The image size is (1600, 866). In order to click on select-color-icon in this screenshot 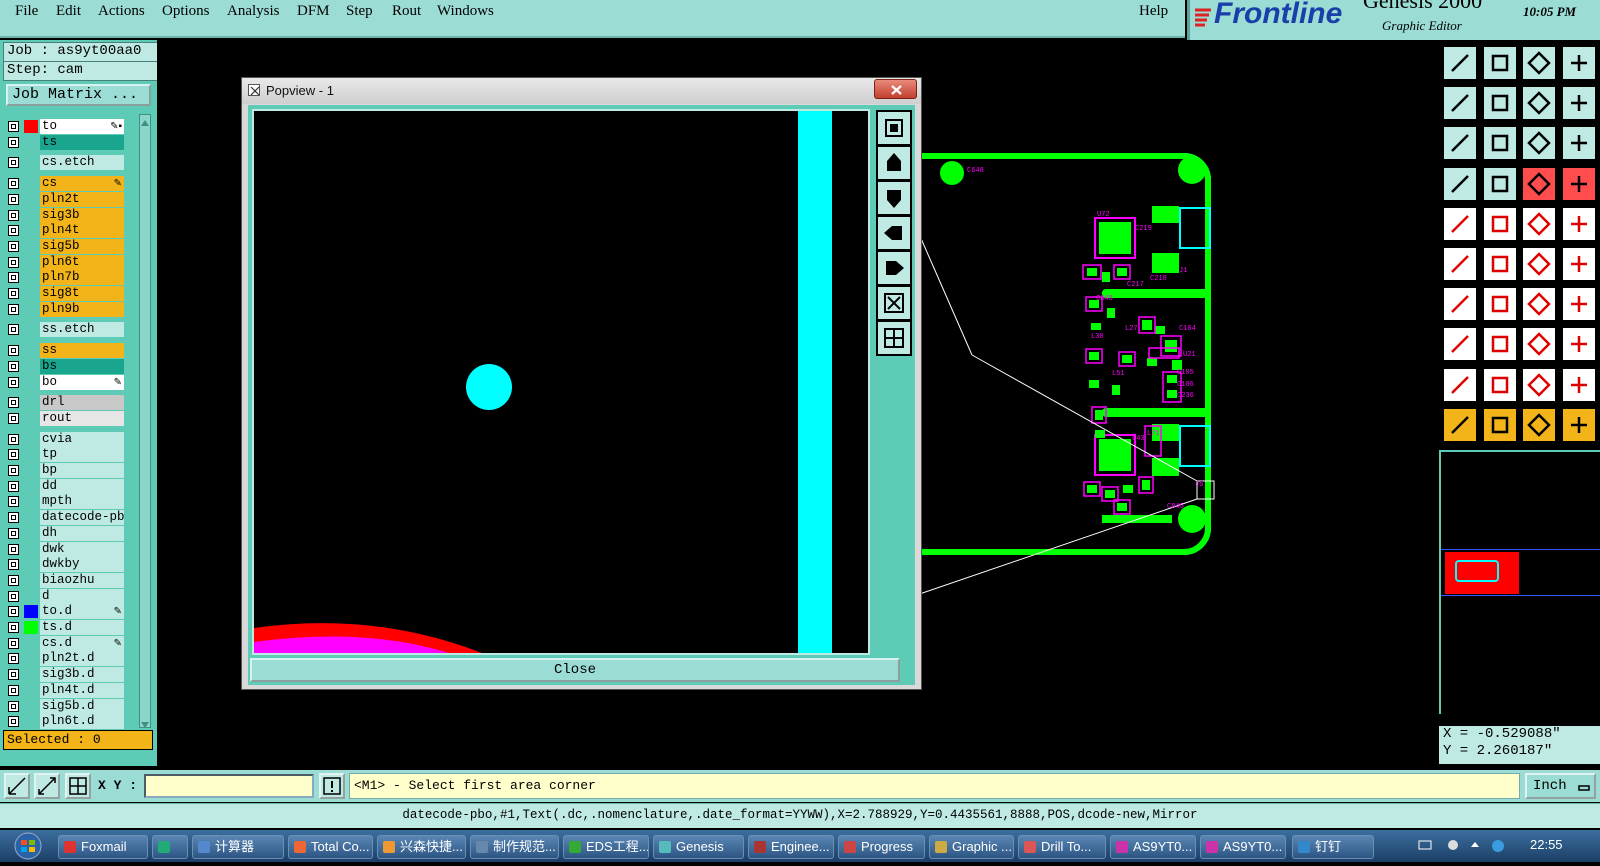, I will do `click(1499, 223)`.